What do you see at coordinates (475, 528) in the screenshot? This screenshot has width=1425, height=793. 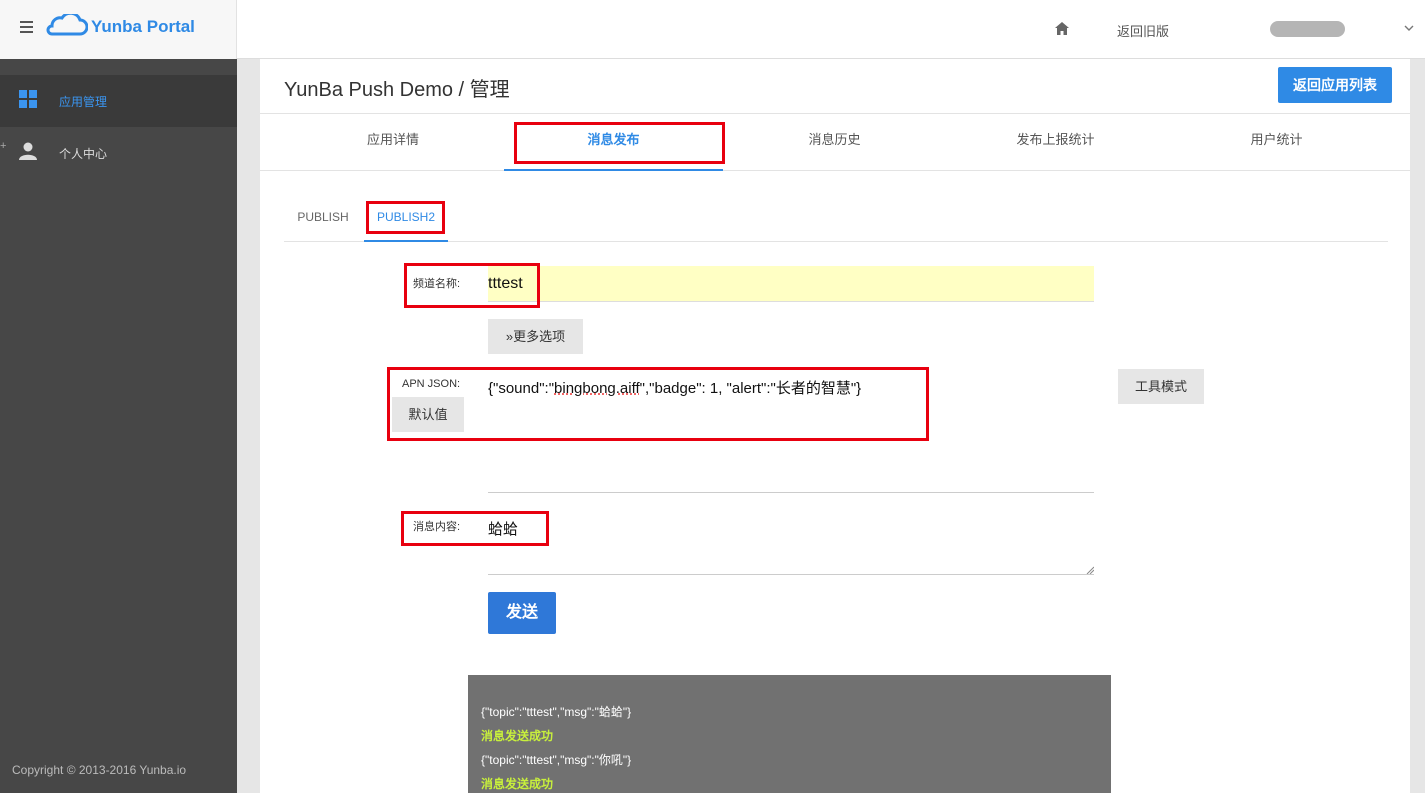 I see `annotation-box-message` at bounding box center [475, 528].